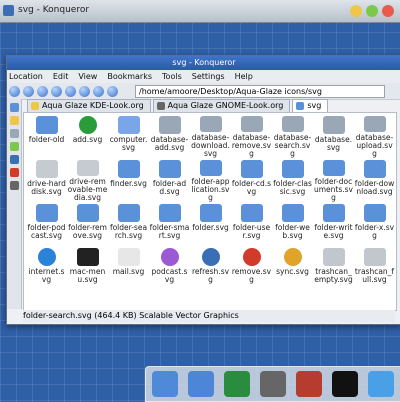 Image resolution: width=400 pixels, height=402 pixels. I want to click on back-button, so click(14, 91).